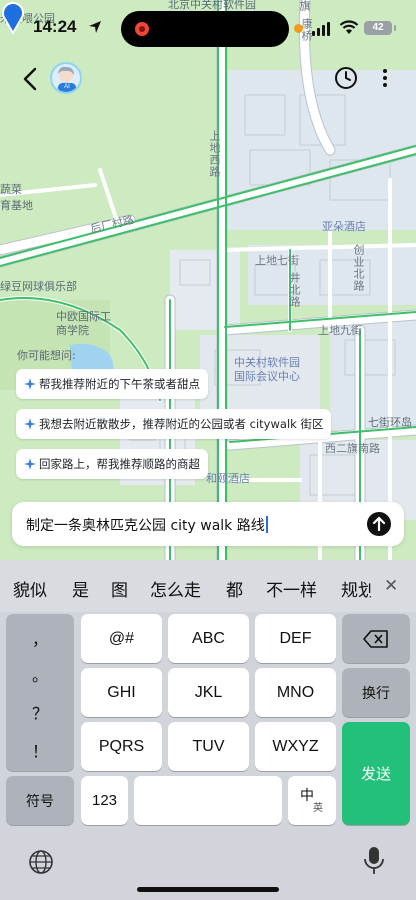 Image resolution: width=416 pixels, height=900 pixels. What do you see at coordinates (376, 773) in the screenshot?
I see `send-button: 发送` at bounding box center [376, 773].